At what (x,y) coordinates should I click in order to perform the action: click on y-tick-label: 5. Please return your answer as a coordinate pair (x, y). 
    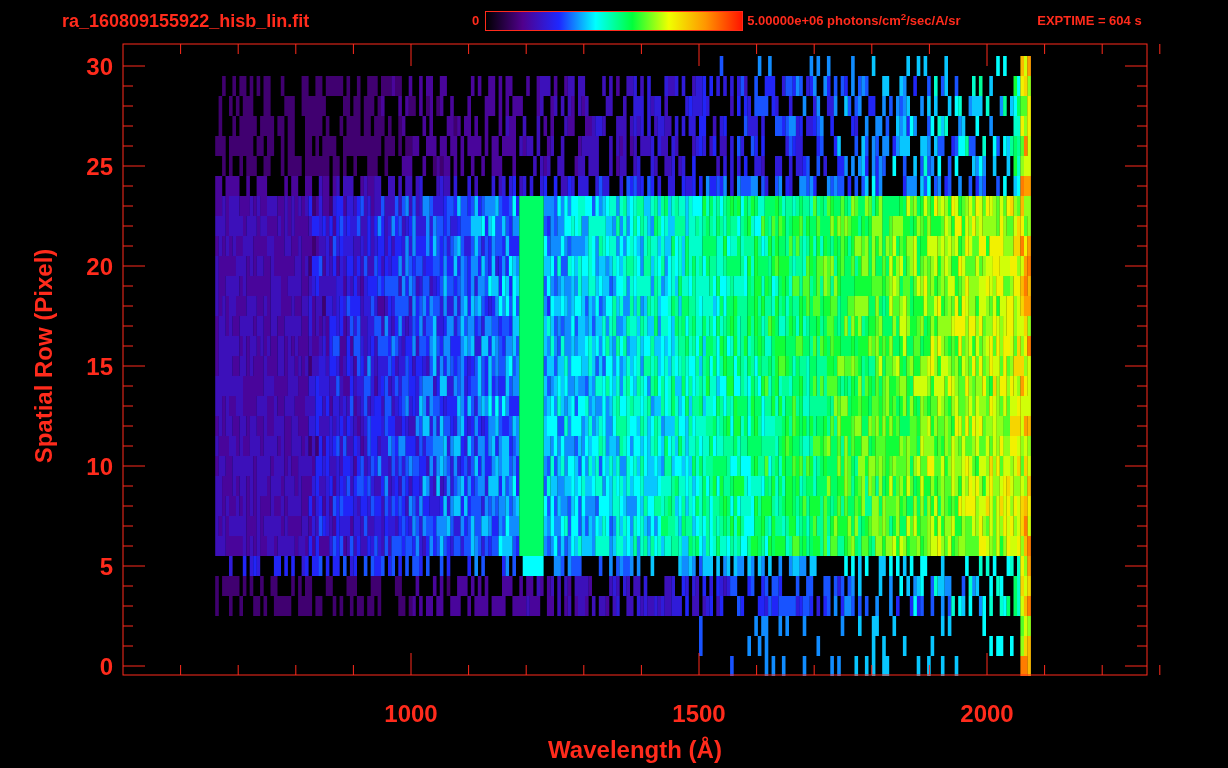
    Looking at the image, I should click on (106, 566).